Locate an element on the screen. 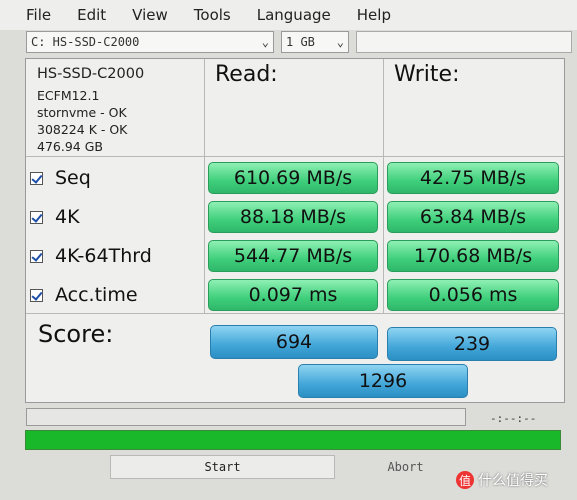 The image size is (577, 500). acc-read-result: 0.097 ms is located at coordinates (293, 295).